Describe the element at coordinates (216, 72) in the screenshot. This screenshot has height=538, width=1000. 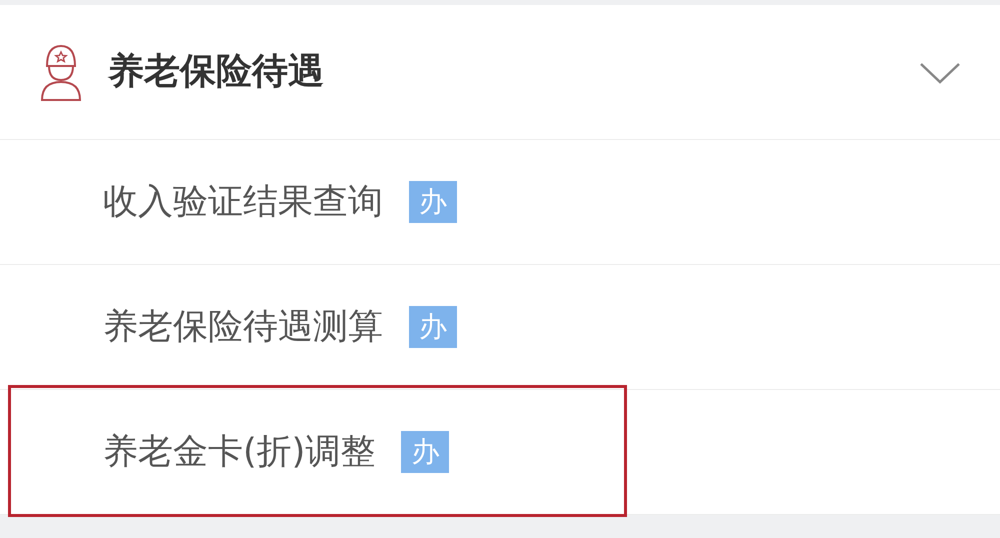
I see `section-title: 养老保险待遇` at that location.